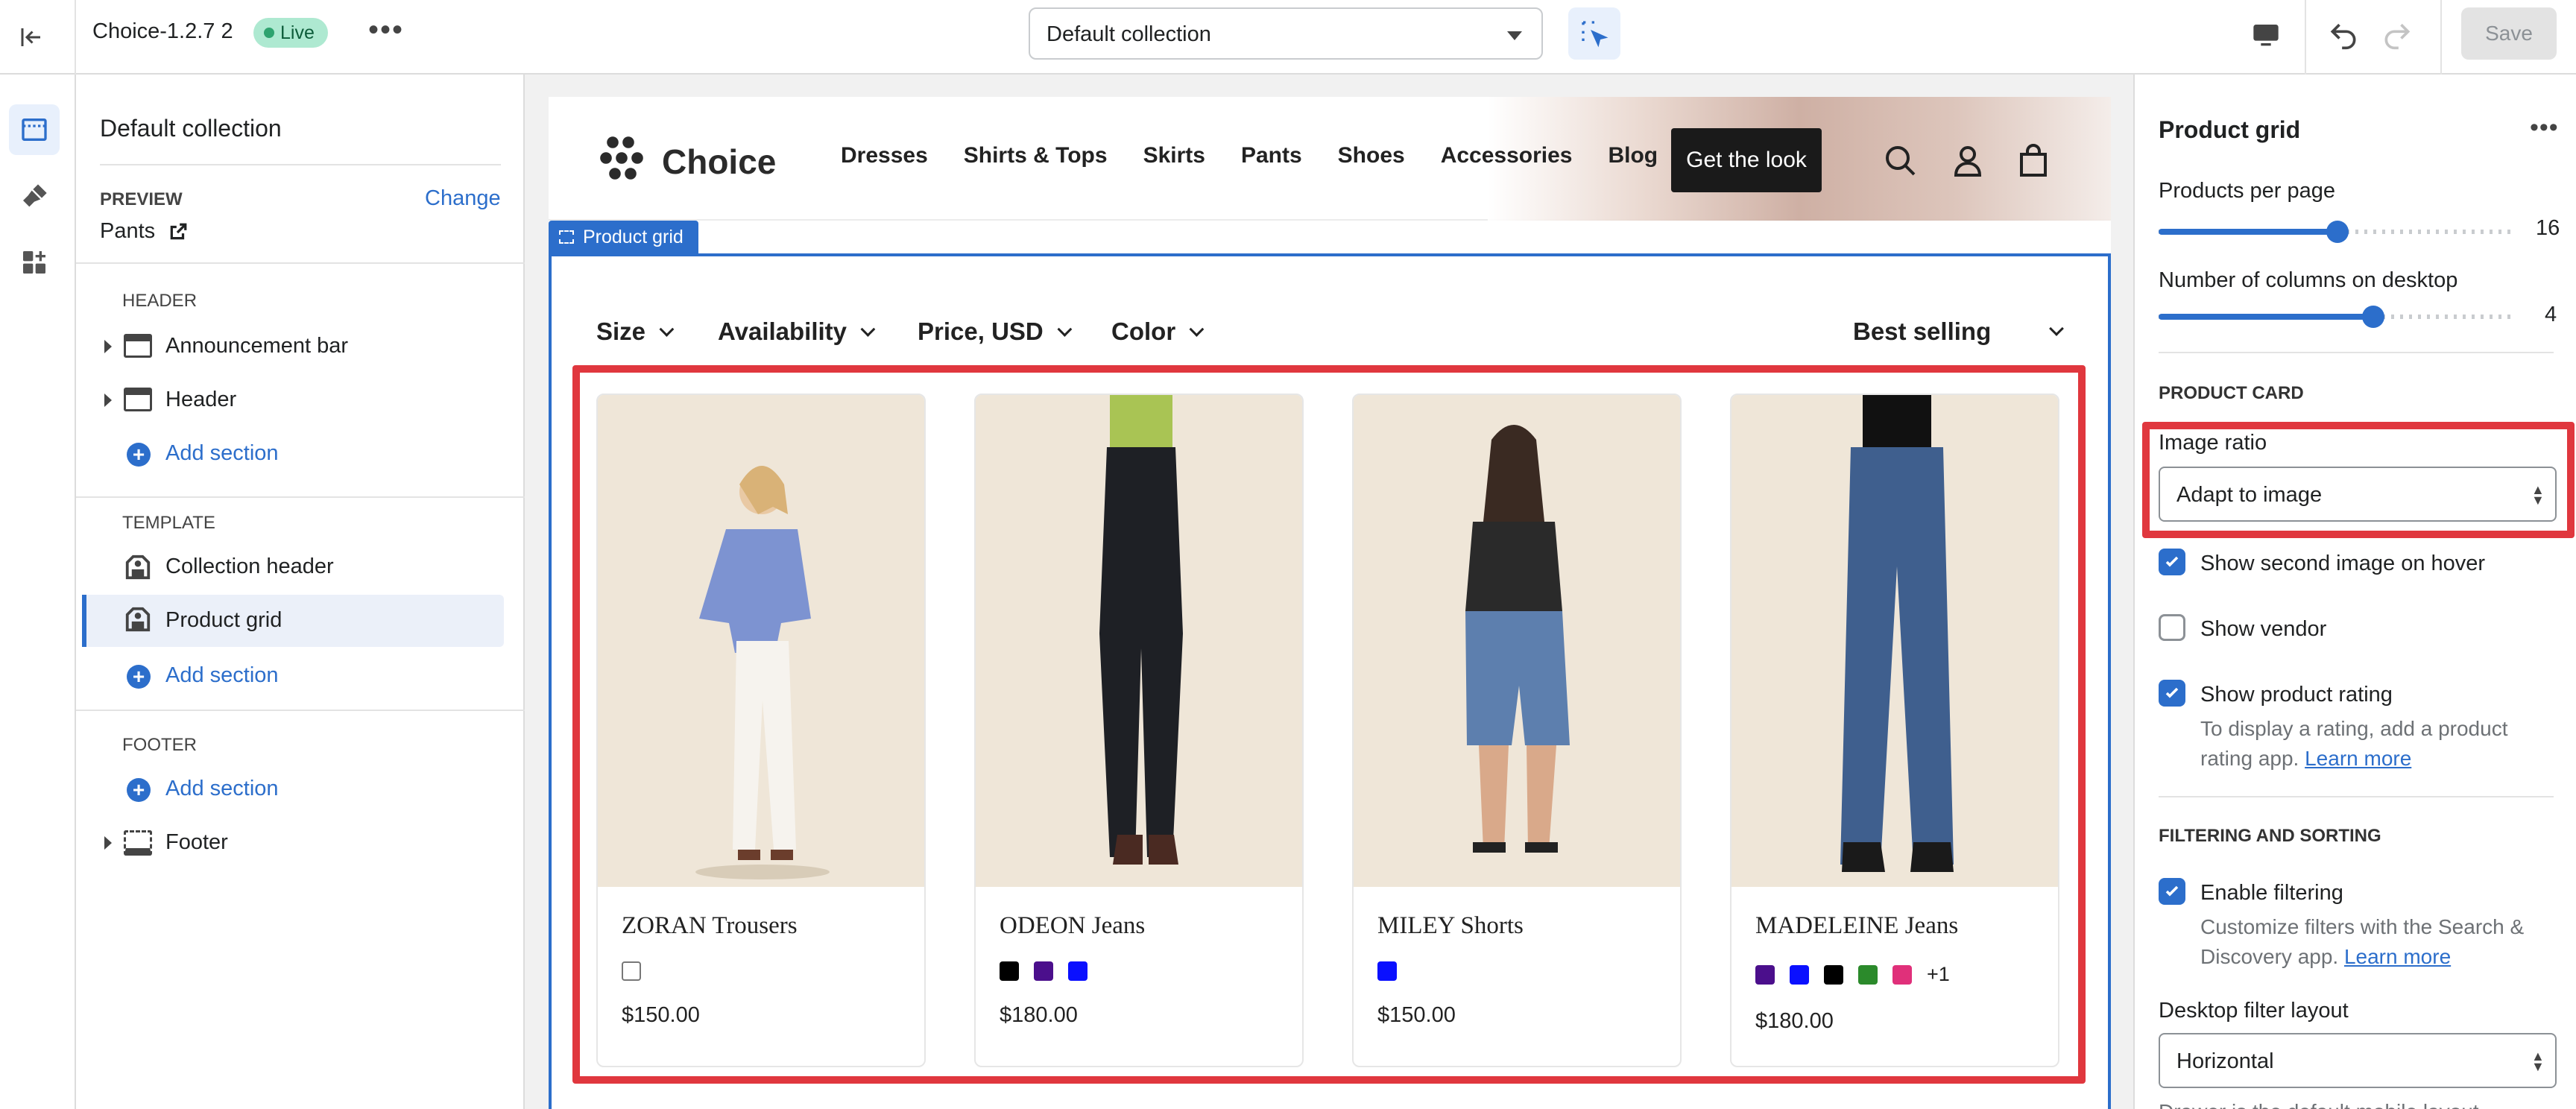 The image size is (2576, 1109). What do you see at coordinates (38, 592) in the screenshot?
I see `icon-rail` at bounding box center [38, 592].